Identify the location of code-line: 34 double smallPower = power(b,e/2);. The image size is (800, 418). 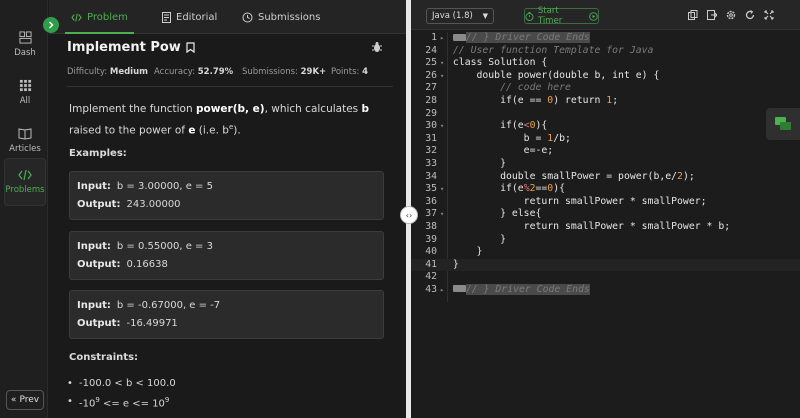
(605, 177).